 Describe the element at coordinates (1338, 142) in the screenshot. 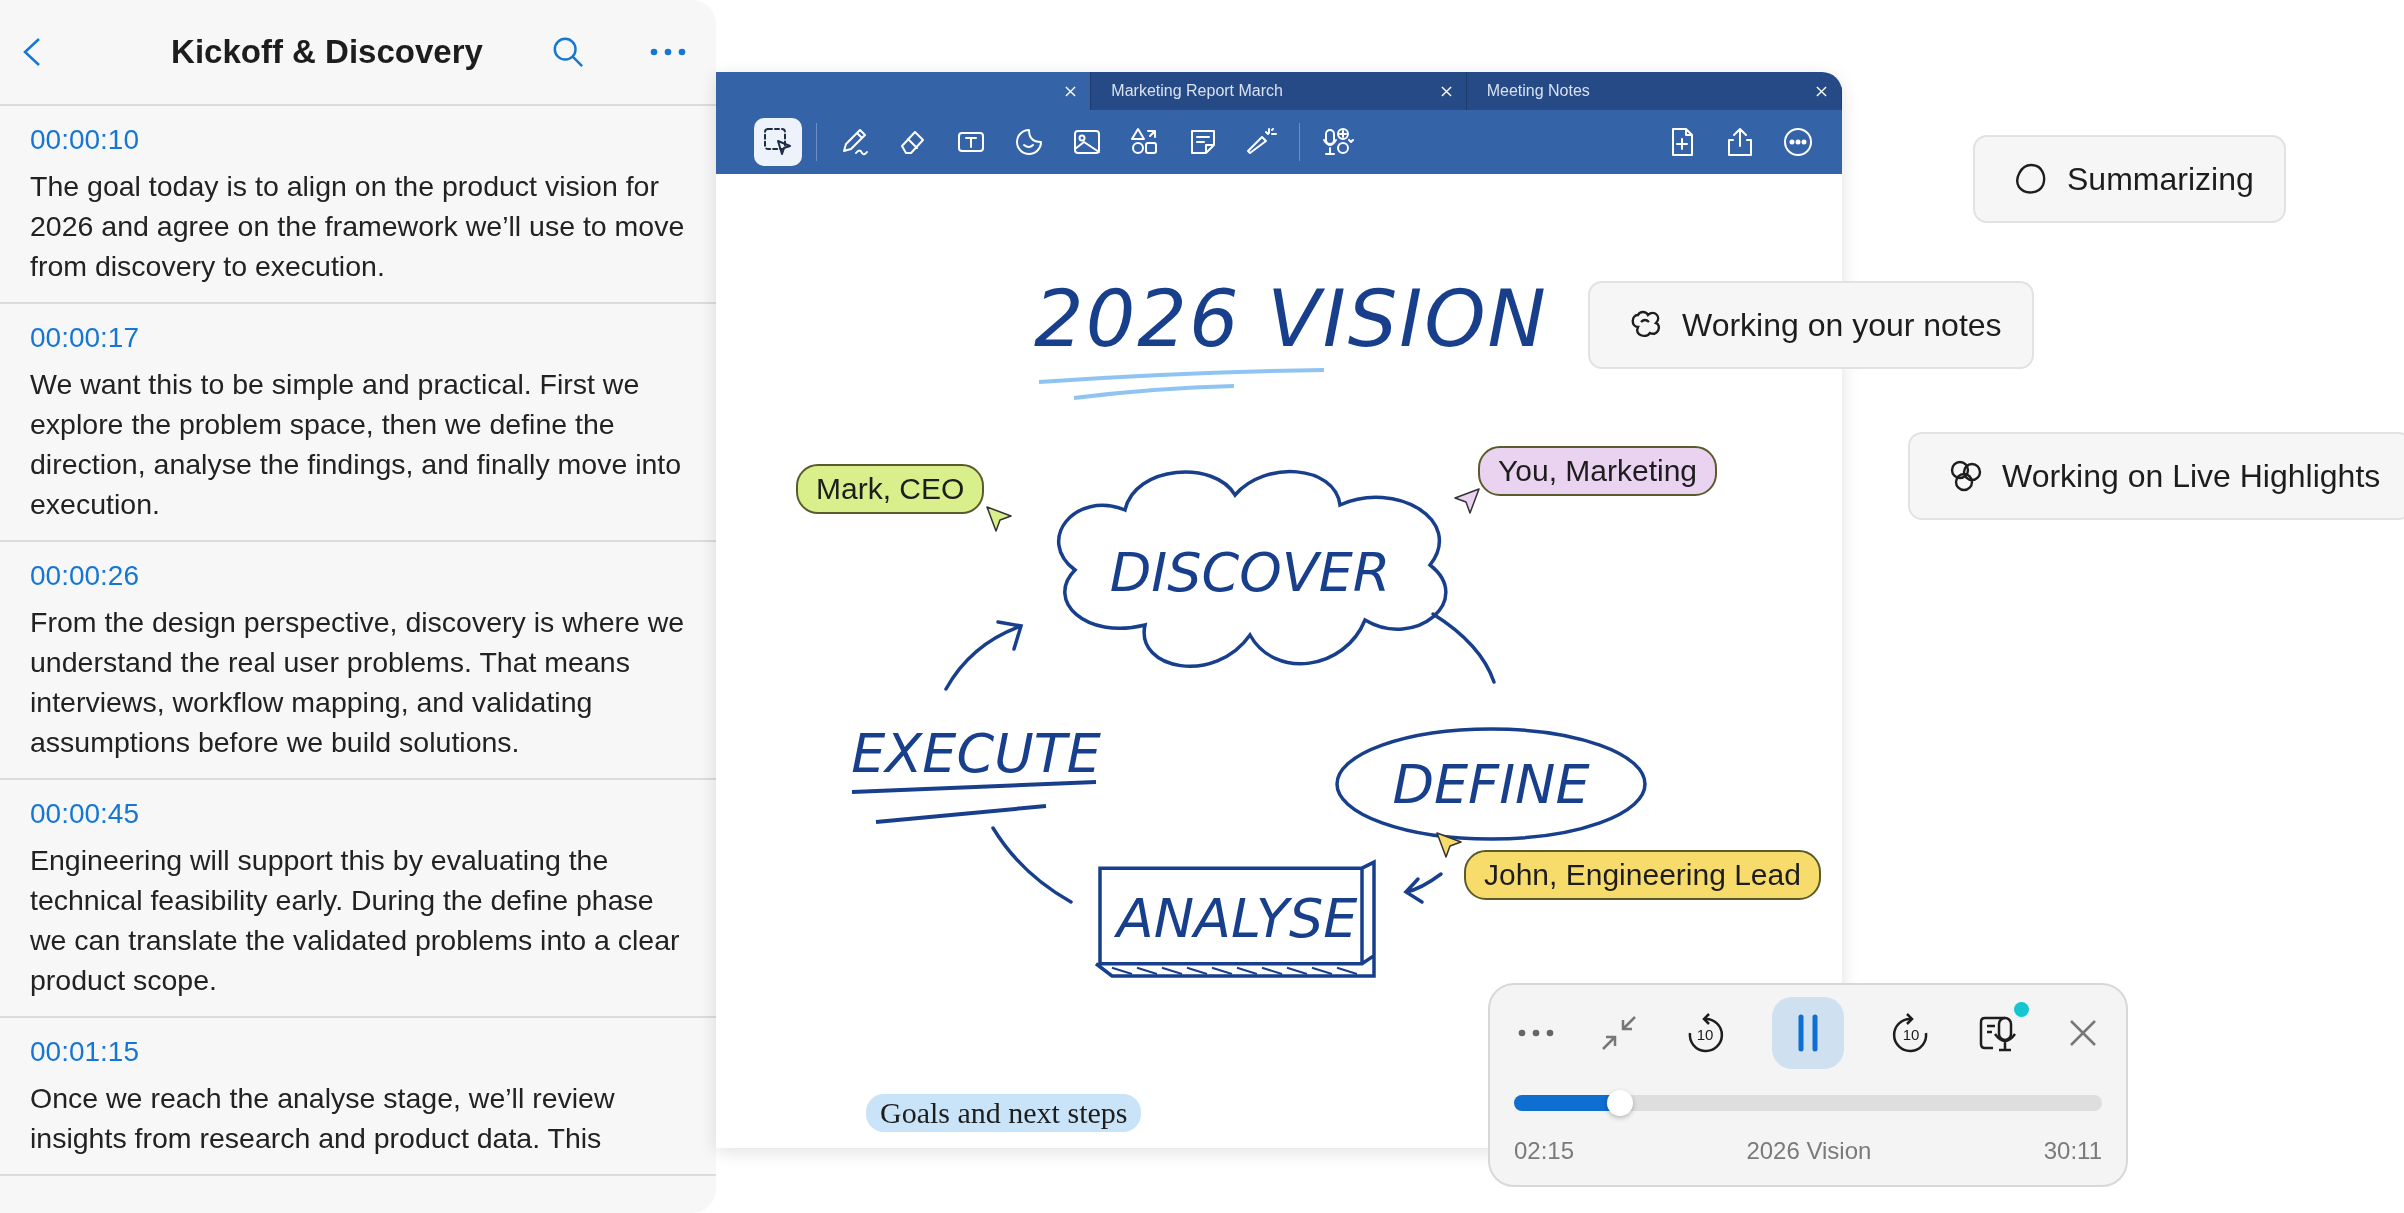

I see `audio-icon` at that location.